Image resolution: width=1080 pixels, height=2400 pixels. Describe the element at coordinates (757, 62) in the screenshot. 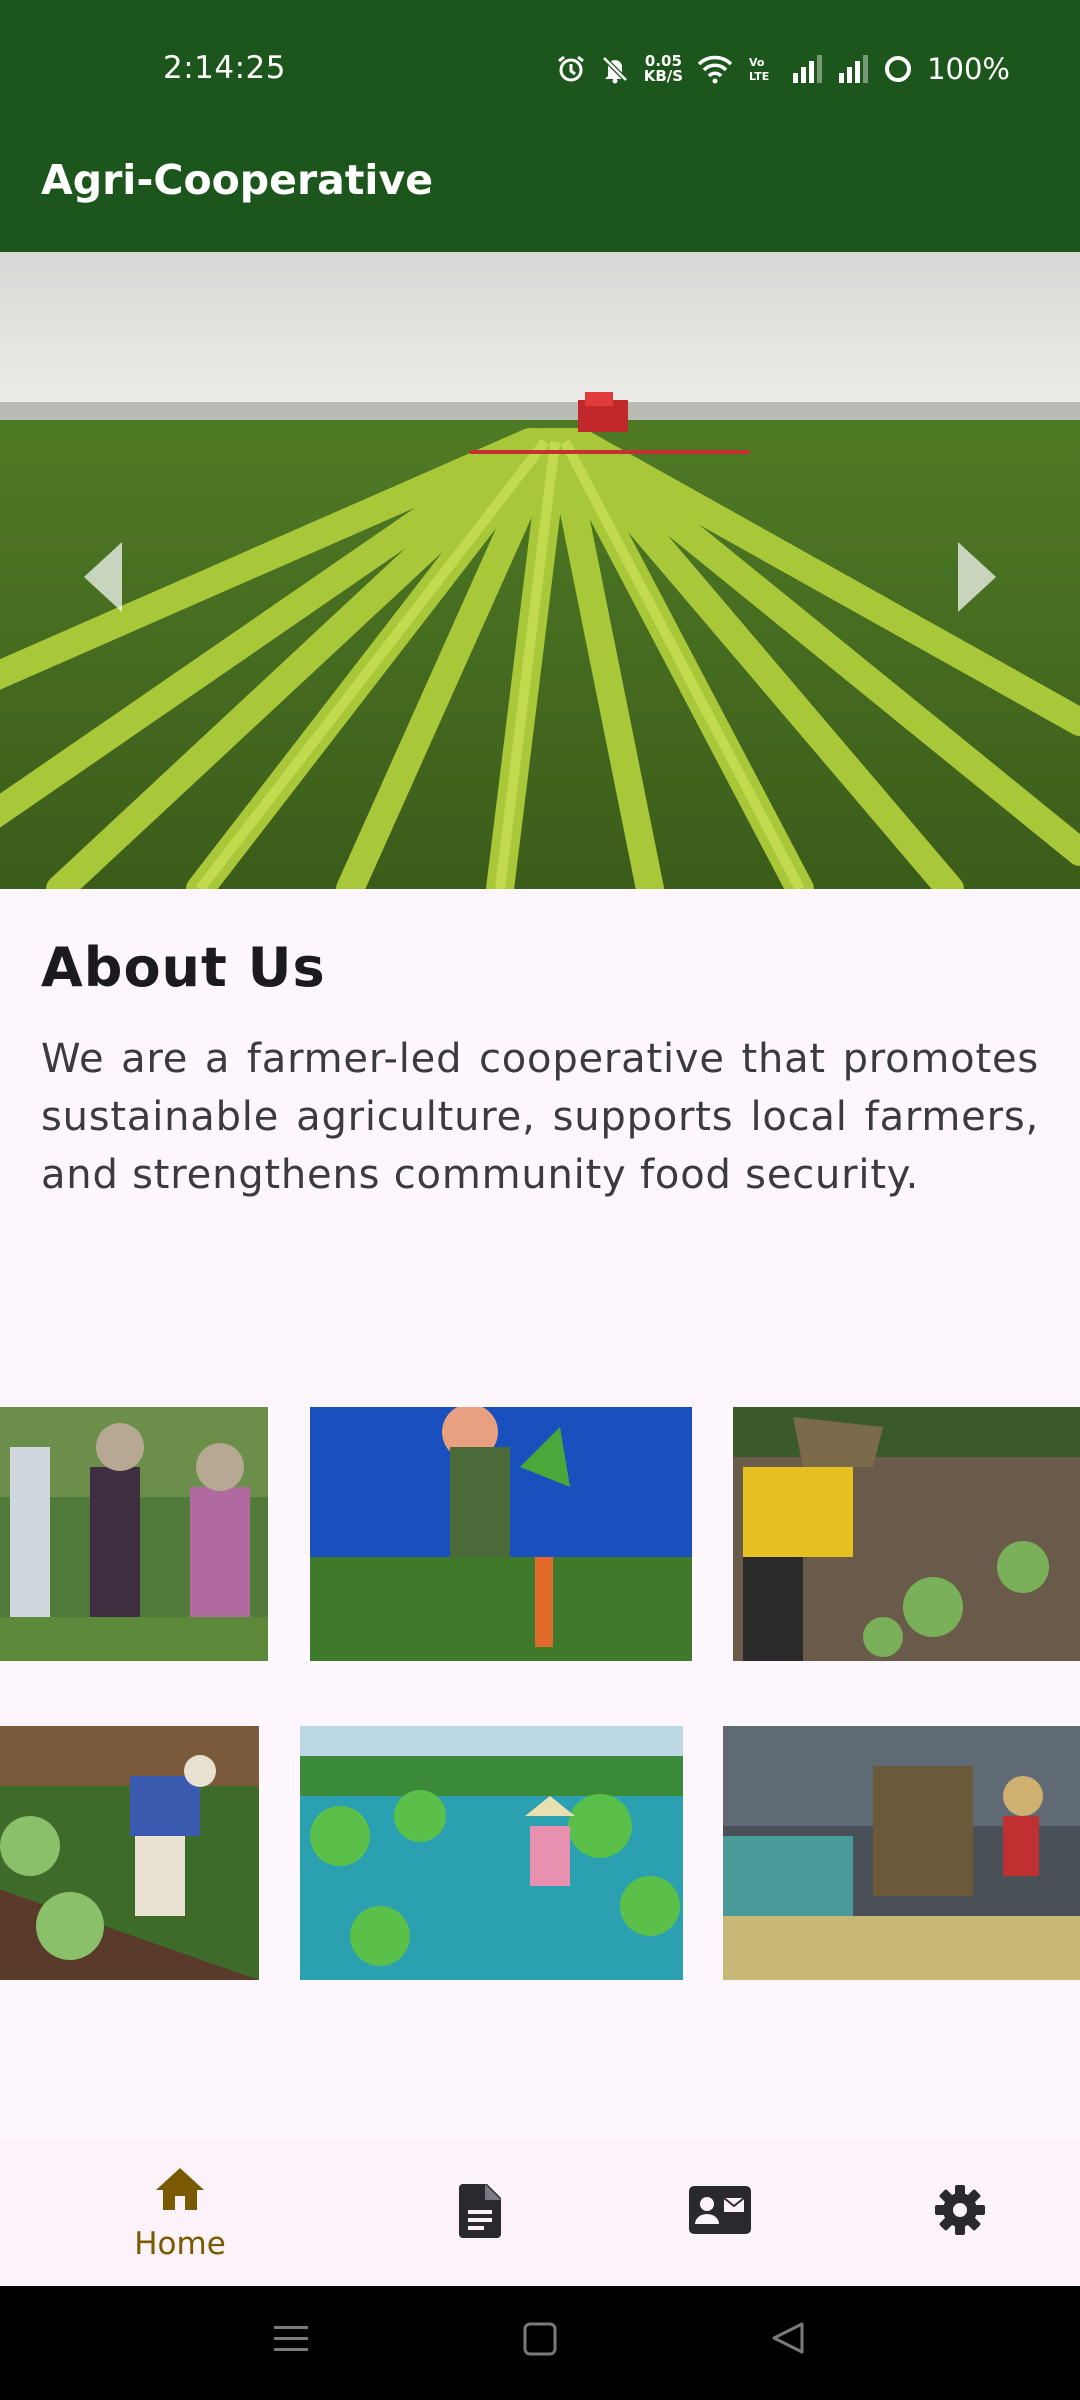

I see `svg-text: Vo` at that location.